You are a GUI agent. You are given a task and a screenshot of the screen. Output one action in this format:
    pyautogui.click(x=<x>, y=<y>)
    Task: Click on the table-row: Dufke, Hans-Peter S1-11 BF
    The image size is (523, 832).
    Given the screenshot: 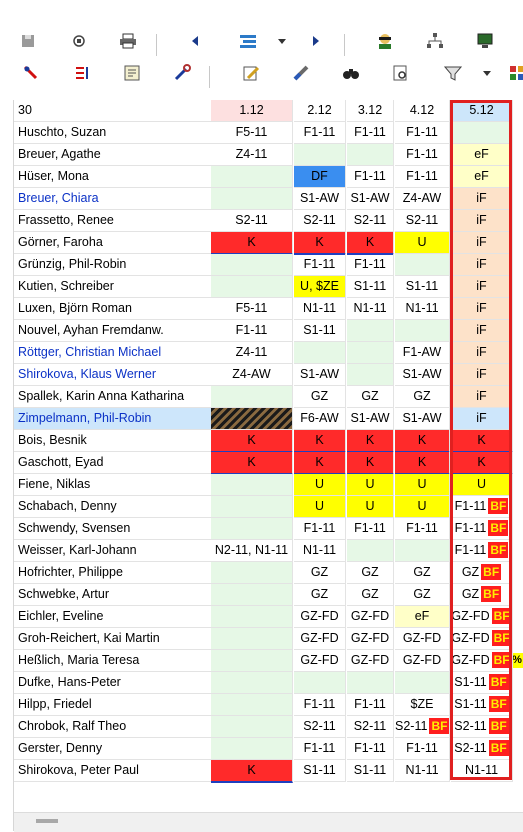 What is the action you would take?
    pyautogui.click(x=268, y=683)
    